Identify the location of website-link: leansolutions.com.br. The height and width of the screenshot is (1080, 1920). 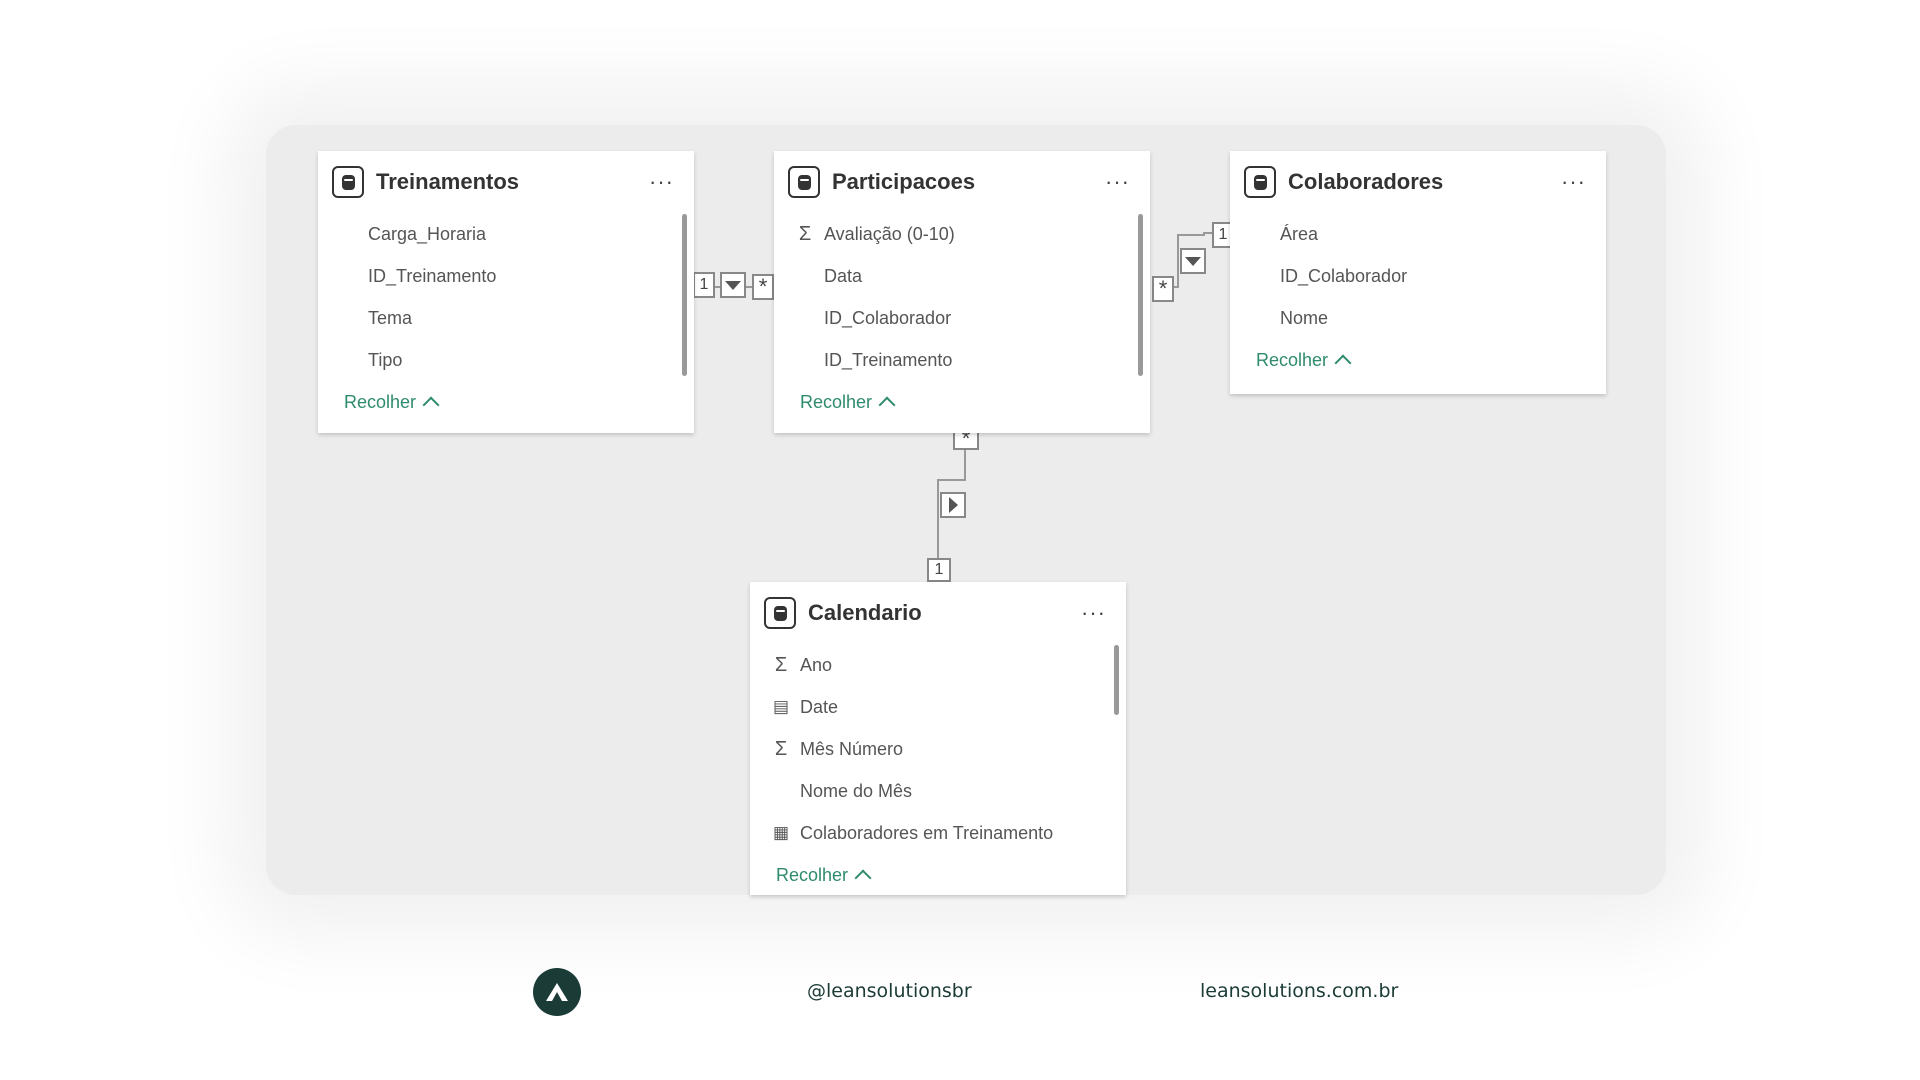
(1299, 991).